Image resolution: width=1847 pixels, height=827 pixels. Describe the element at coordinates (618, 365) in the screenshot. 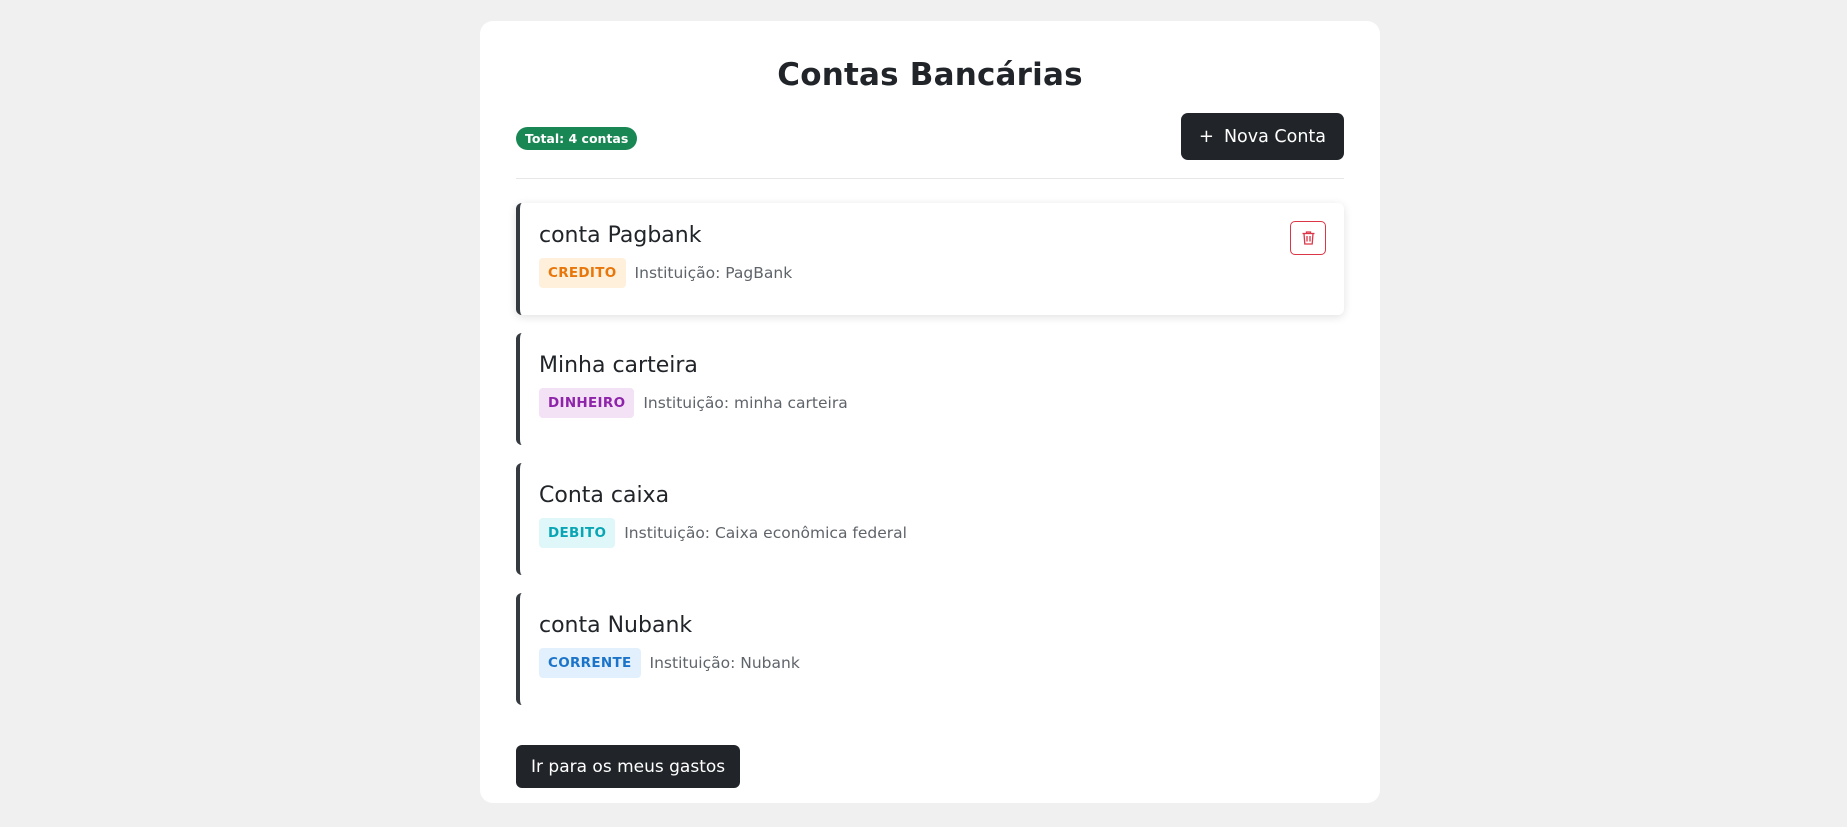

I see `account-name: Minha carteira` at that location.